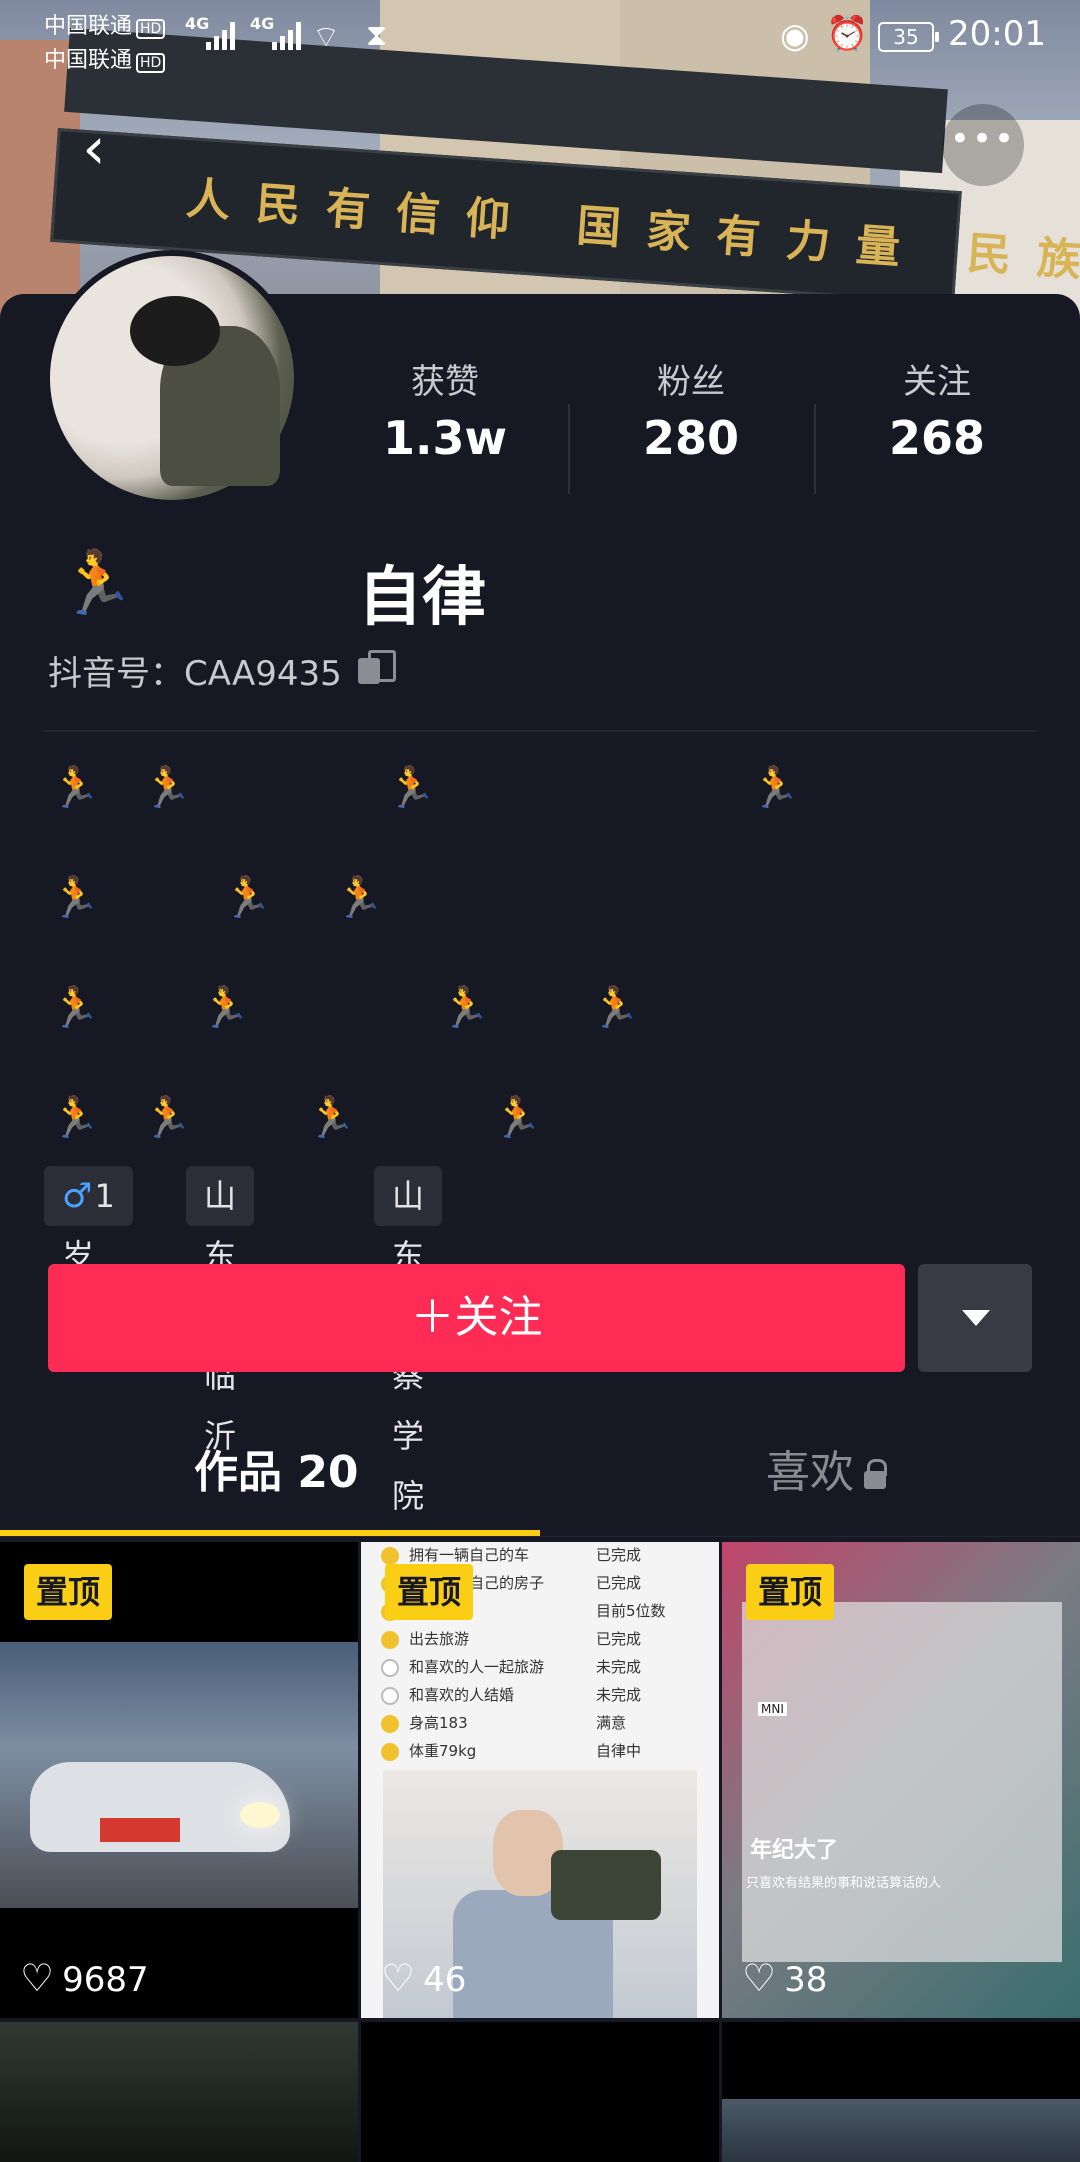 This screenshot has width=1080, height=2162. I want to click on checklist-item: 身高183 满意, so click(541, 1722).